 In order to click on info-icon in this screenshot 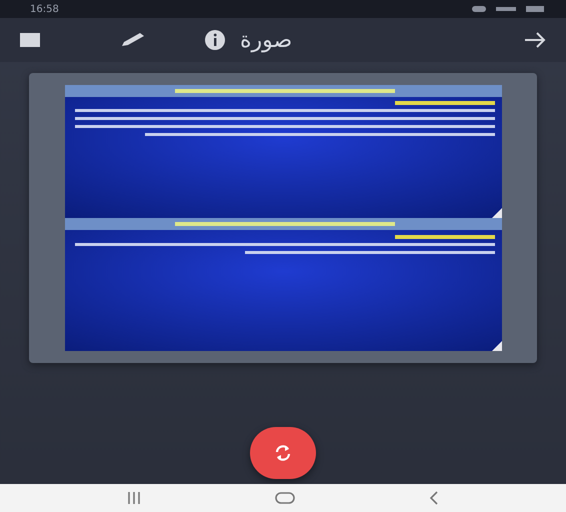, I will do `click(215, 40)`.